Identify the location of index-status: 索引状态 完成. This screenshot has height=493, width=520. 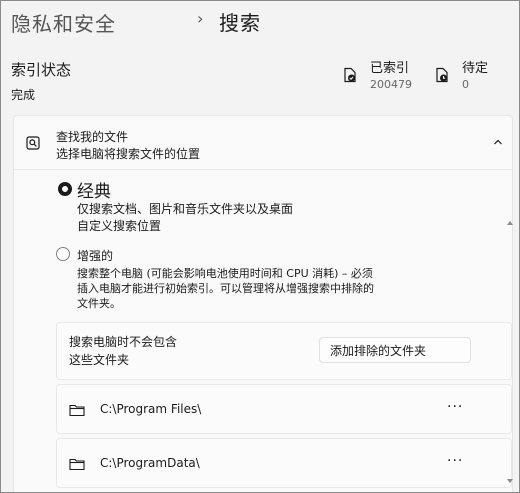
(41, 81).